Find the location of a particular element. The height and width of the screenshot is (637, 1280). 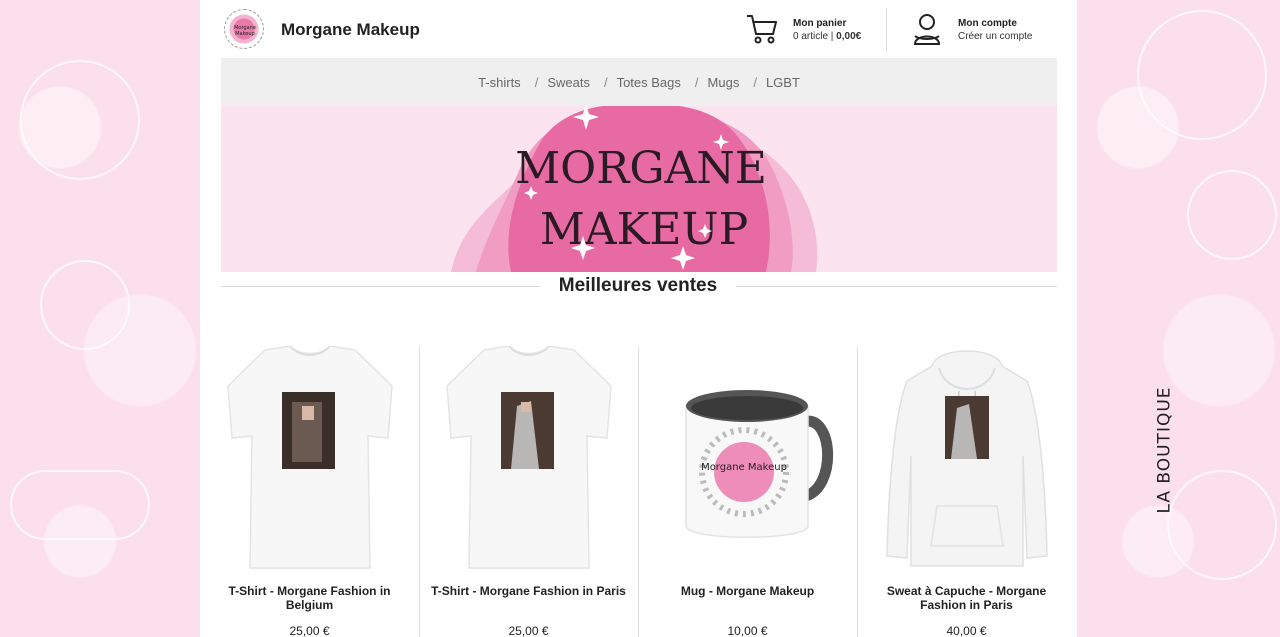

cart-icon is located at coordinates (762, 29).